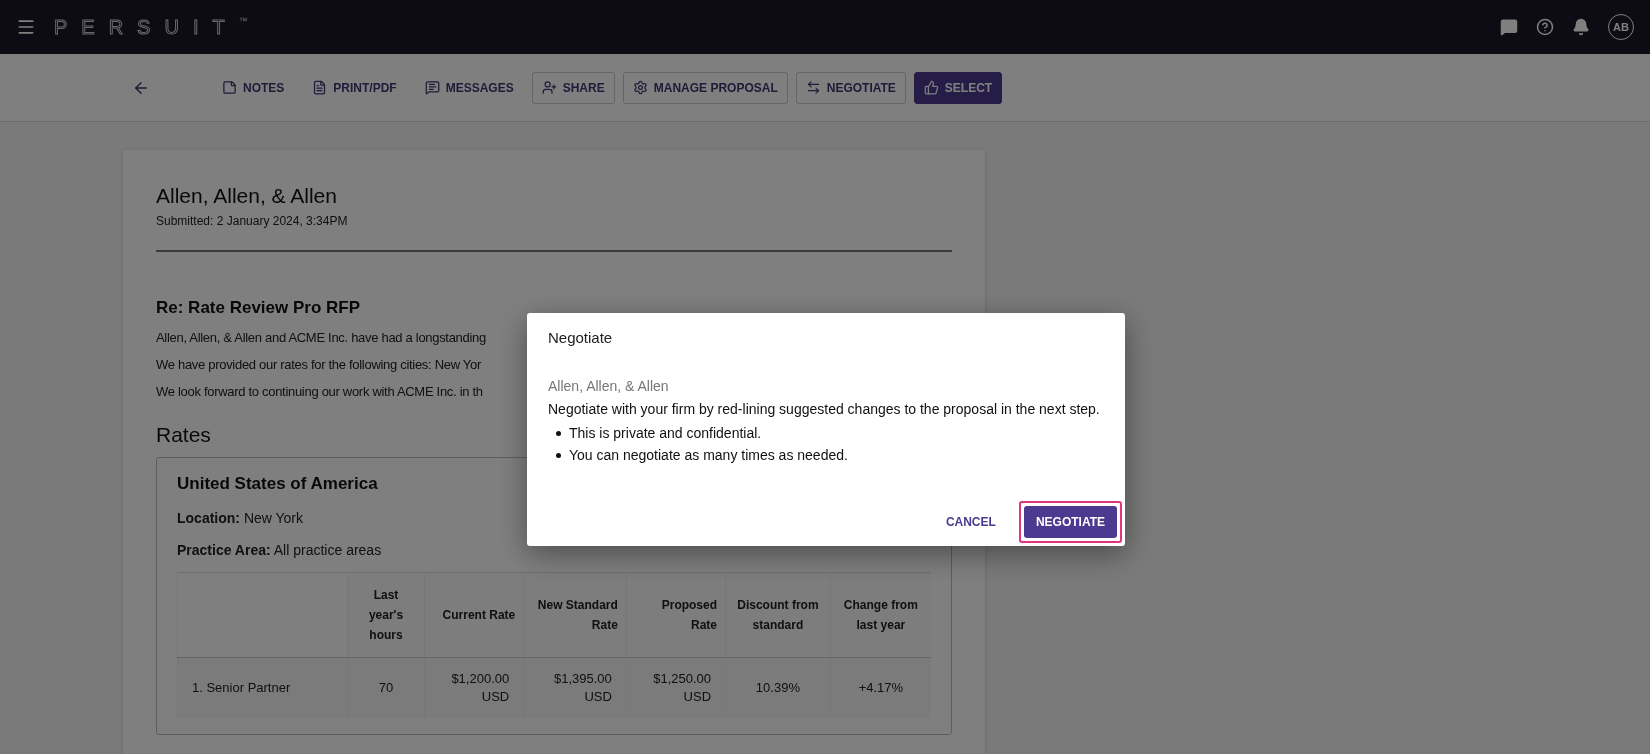 The height and width of the screenshot is (754, 1650). Describe the element at coordinates (319, 391) in the screenshot. I see `paragraph: We look forward to continuing our work with ACME Inc. in th` at that location.